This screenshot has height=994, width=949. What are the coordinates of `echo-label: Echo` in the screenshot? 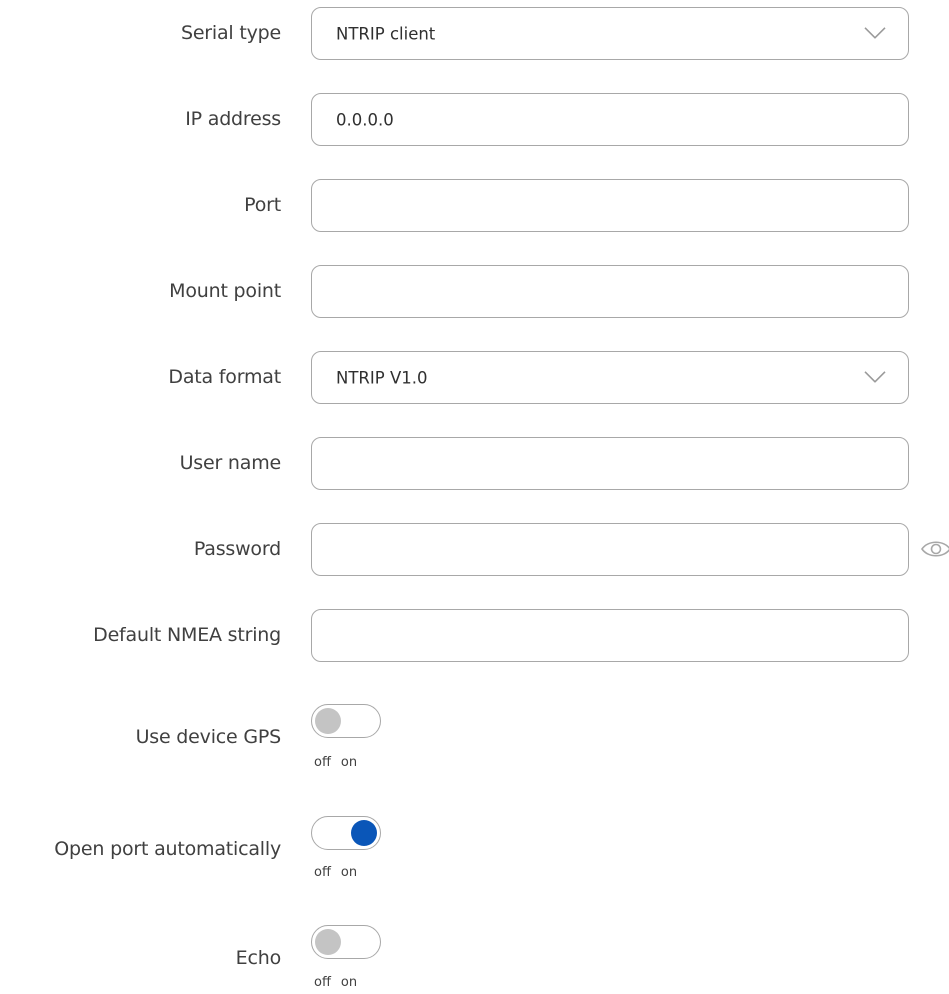 It's located at (258, 958).